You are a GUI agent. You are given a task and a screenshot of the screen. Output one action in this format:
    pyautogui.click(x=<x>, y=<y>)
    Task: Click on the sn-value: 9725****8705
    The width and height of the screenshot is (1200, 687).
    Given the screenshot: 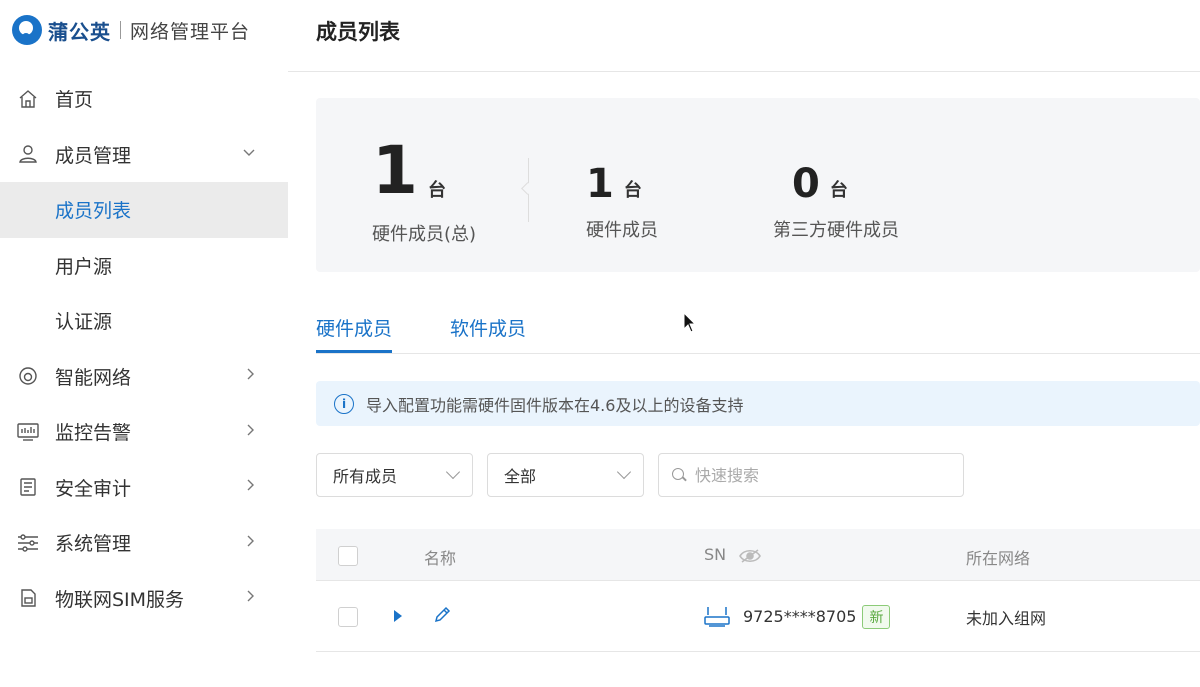 What is the action you would take?
    pyautogui.click(x=800, y=616)
    